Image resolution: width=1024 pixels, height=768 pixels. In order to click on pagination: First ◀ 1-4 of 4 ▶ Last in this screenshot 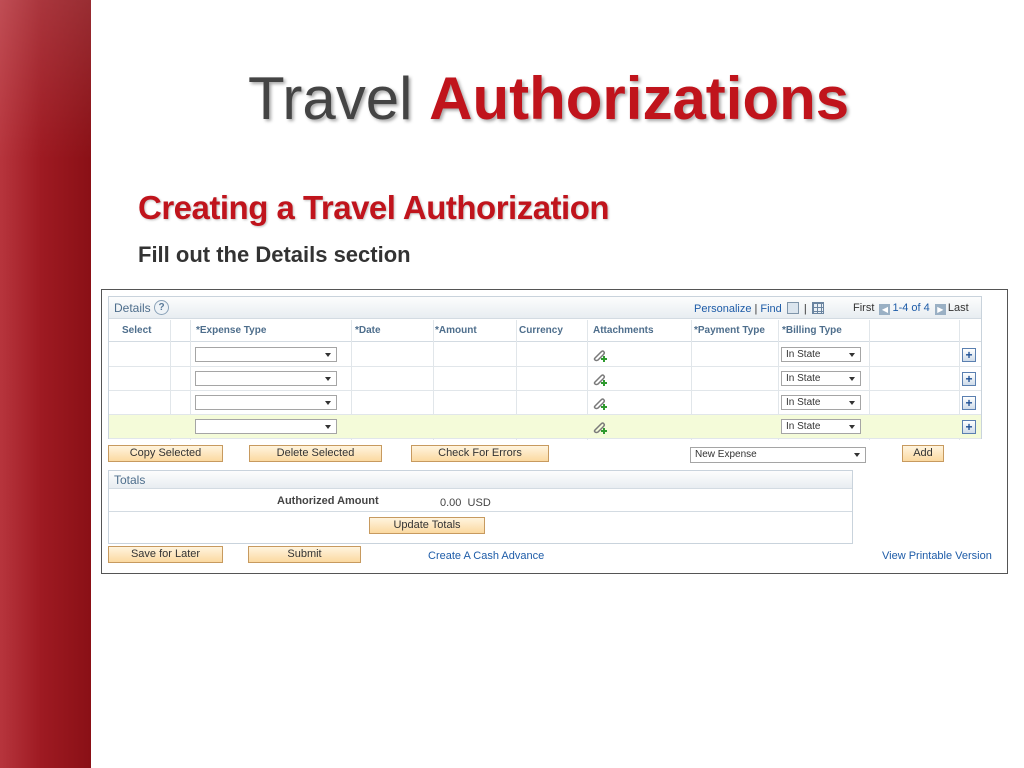, I will do `click(911, 308)`.